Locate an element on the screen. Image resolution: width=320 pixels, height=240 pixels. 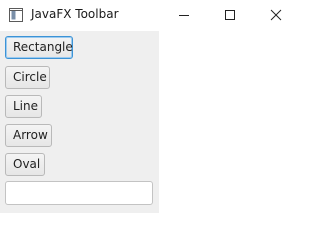
arrow-button: Arrow is located at coordinates (28, 135).